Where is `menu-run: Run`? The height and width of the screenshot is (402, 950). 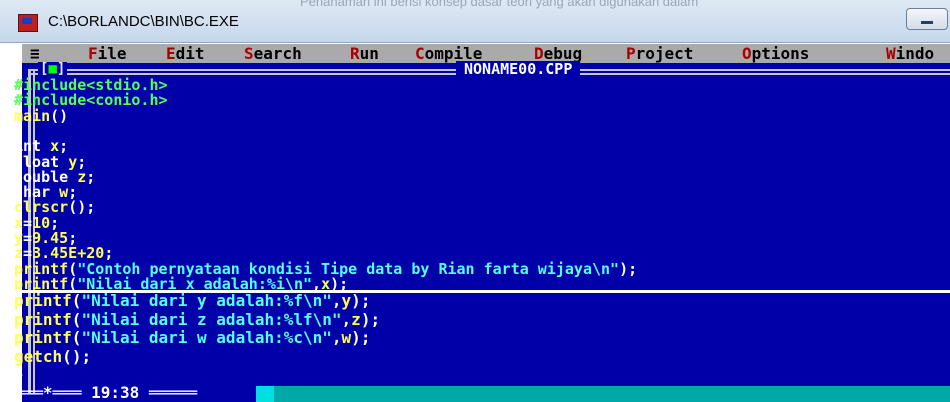
menu-run: Run is located at coordinates (364, 53).